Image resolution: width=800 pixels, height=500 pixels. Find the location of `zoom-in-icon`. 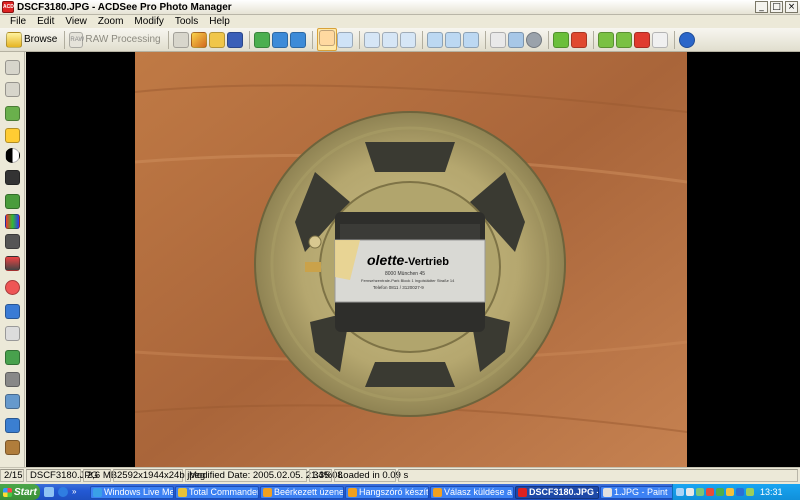

zoom-in-icon is located at coordinates (434, 39).